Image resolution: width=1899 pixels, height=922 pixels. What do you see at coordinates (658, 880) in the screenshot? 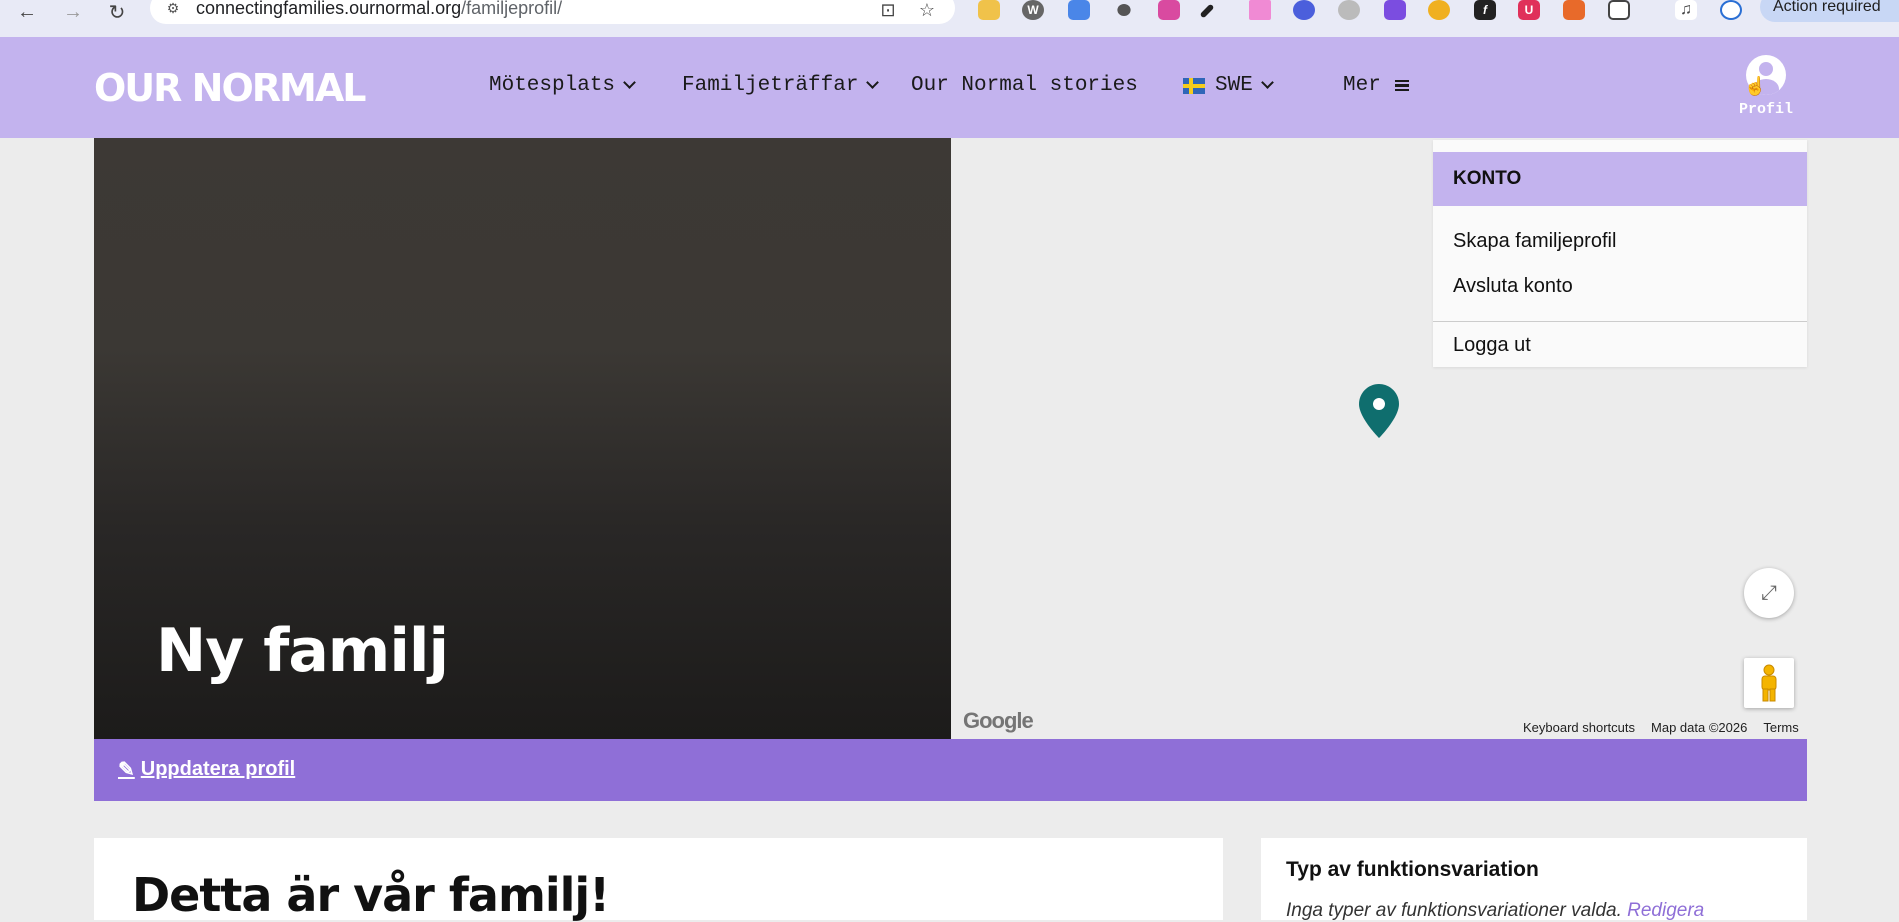
I see `family-card: Detta är vår familj!` at bounding box center [658, 880].